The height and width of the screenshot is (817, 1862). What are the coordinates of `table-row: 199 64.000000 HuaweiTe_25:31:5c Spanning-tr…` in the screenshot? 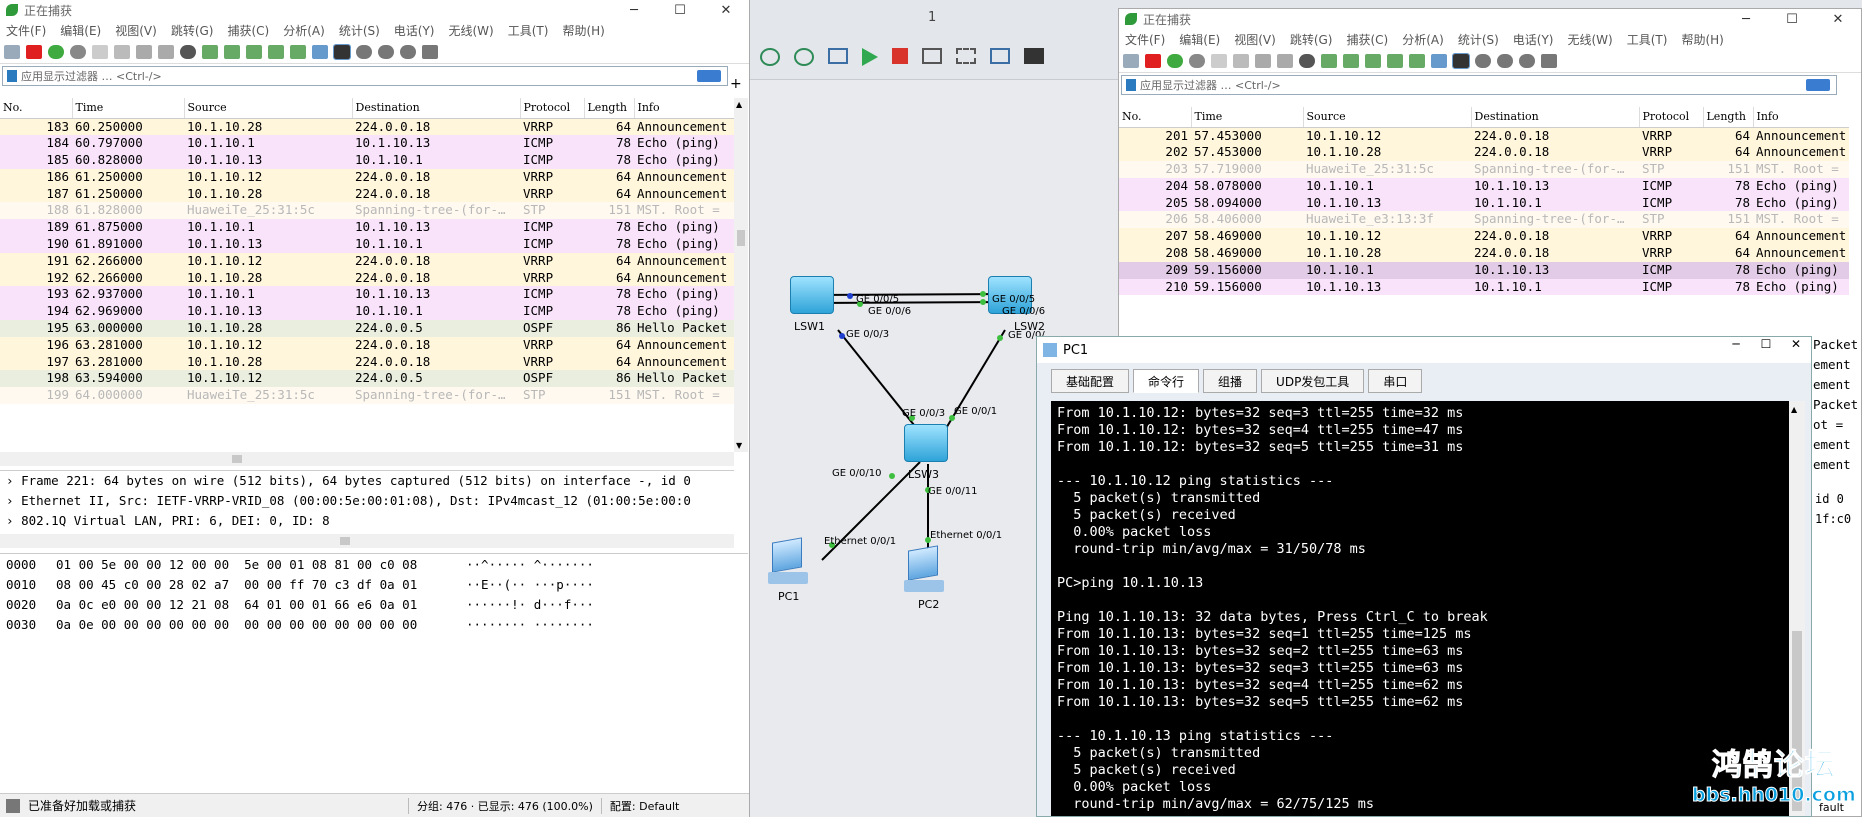 It's located at (367, 396).